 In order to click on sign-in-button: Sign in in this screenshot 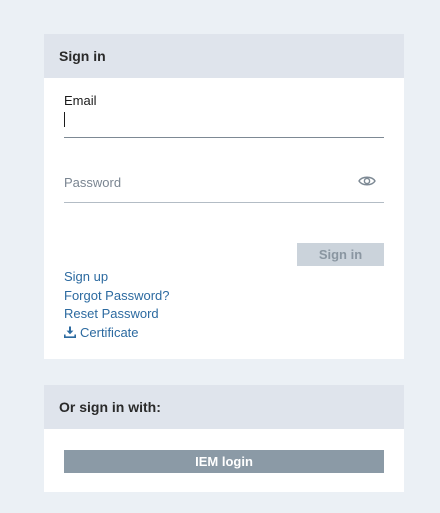, I will do `click(340, 254)`.